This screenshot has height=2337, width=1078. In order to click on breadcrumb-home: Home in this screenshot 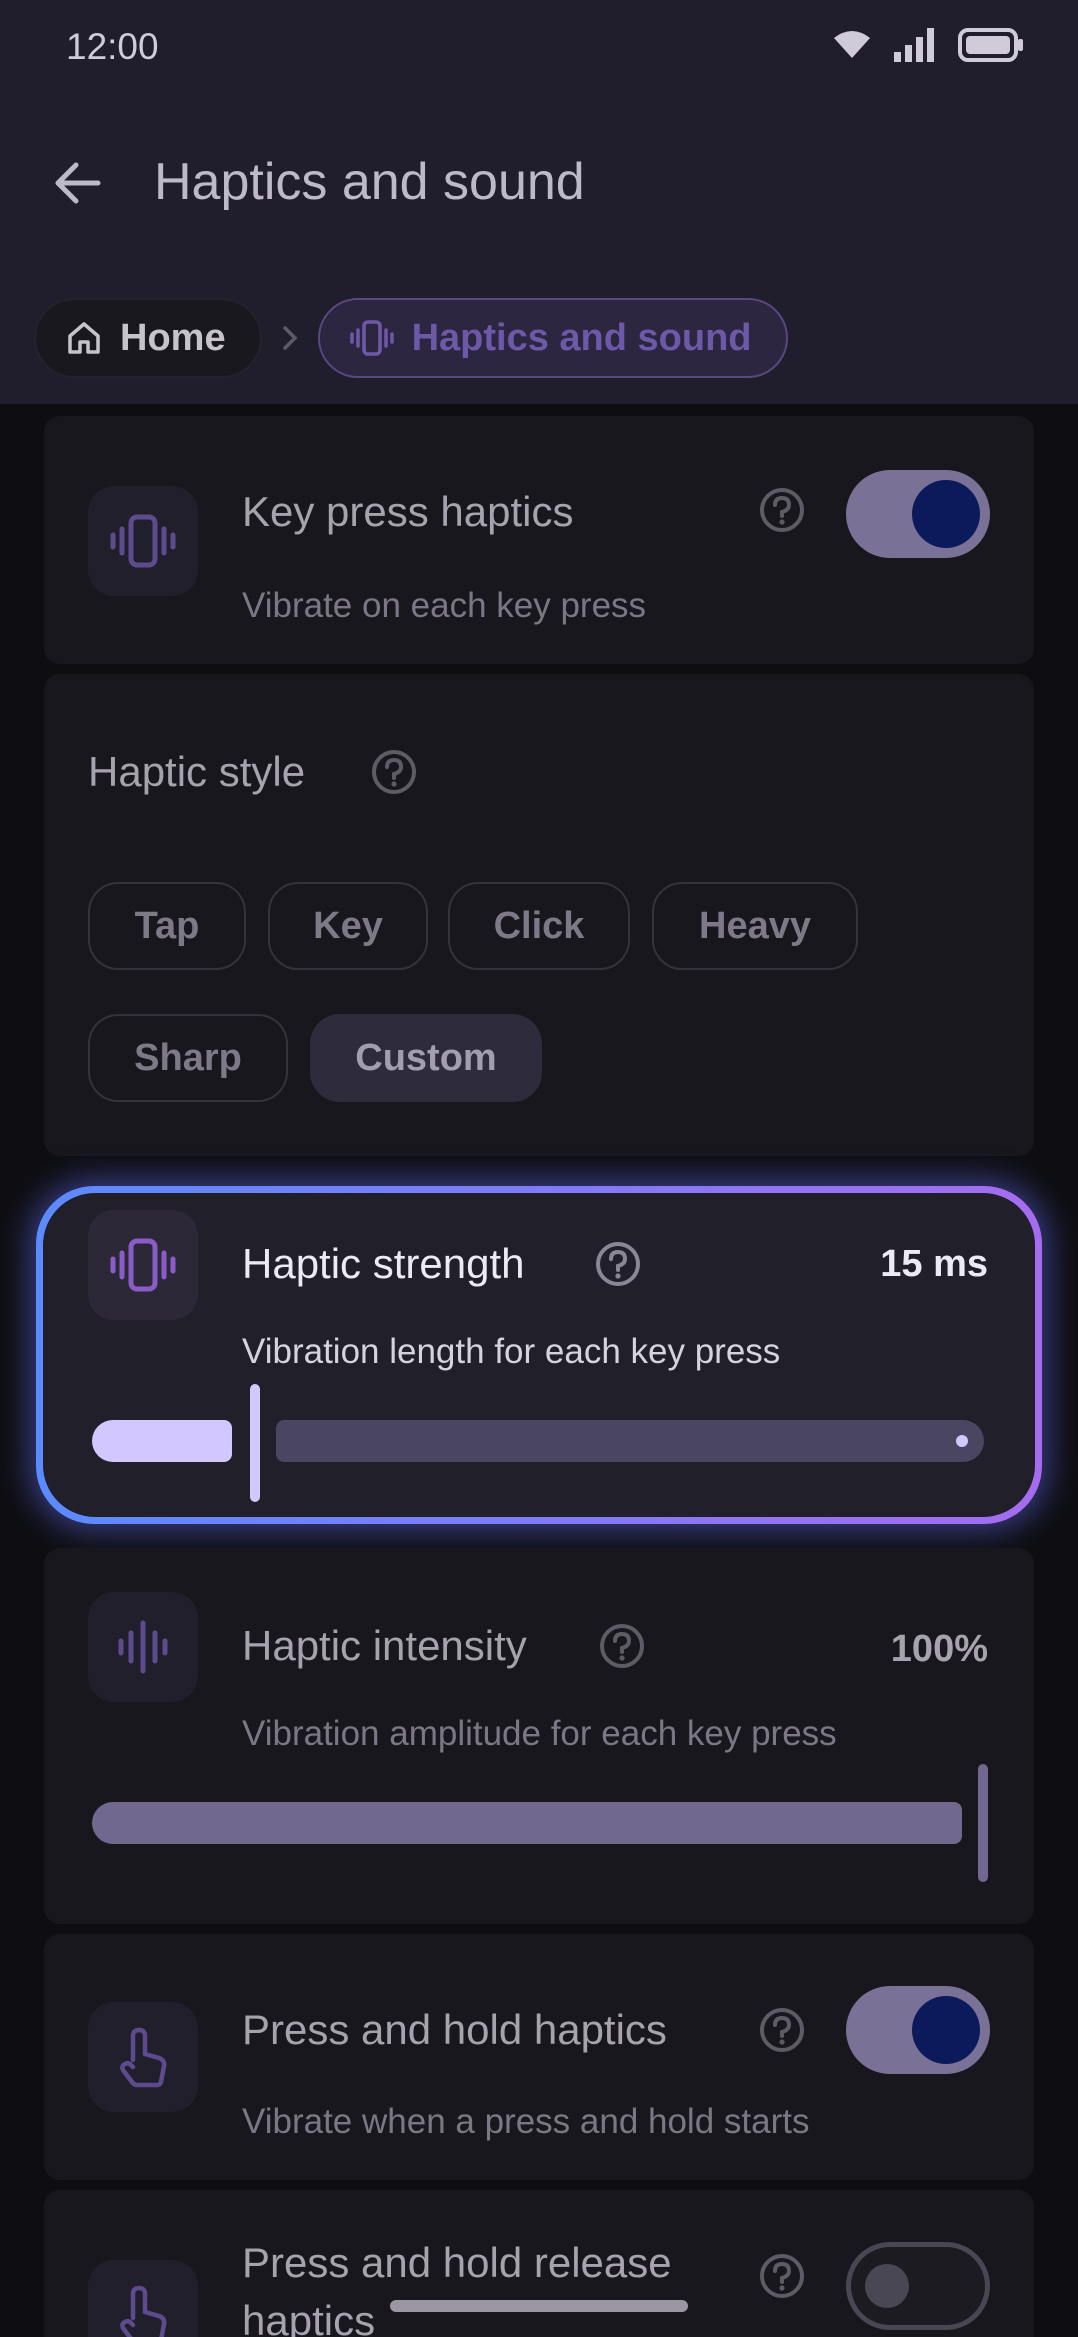, I will do `click(148, 338)`.